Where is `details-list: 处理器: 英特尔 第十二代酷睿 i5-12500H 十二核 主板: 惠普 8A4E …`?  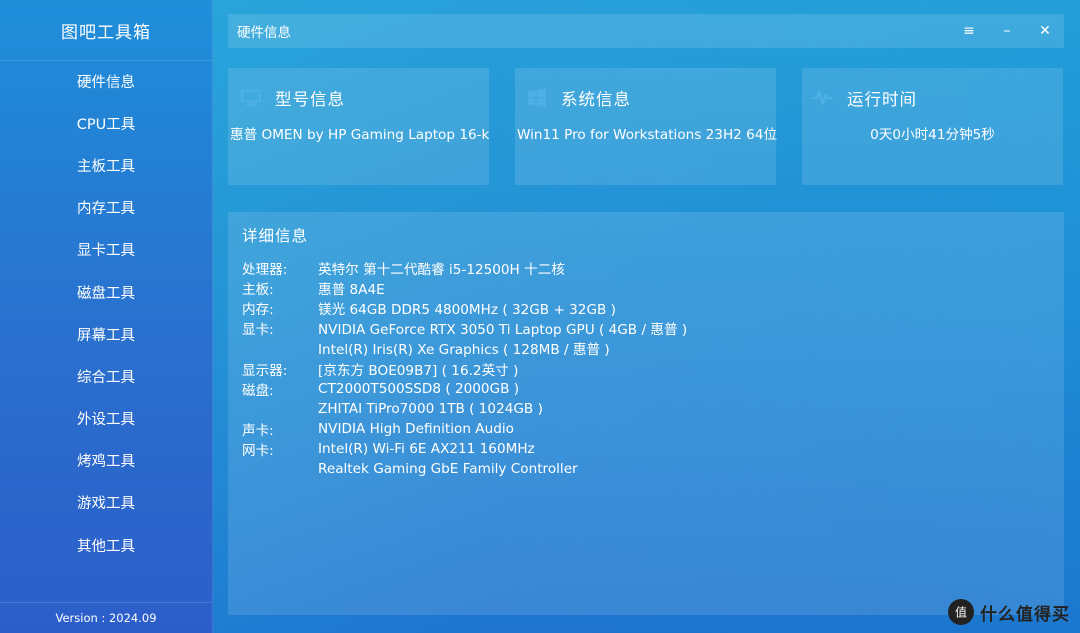 details-list: 处理器: 英特尔 第十二代酷睿 i5-12500H 十二核 主板: 惠普 8A4E … is located at coordinates (464, 368).